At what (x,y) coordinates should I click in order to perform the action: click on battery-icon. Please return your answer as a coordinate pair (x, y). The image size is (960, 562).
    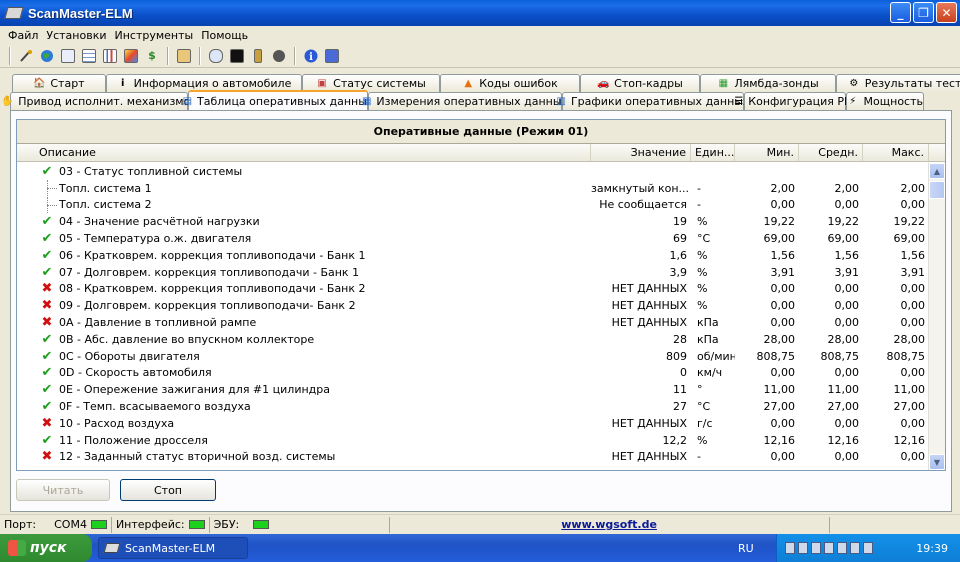
    Looking at the image, I should click on (829, 548).